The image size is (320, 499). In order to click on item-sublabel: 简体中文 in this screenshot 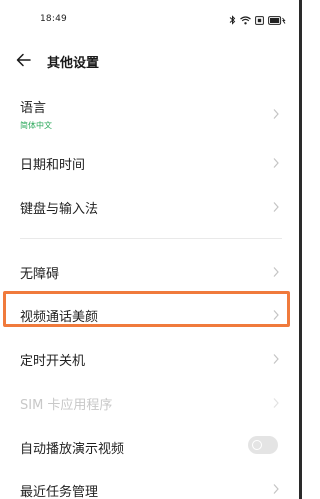, I will do `click(36, 125)`.